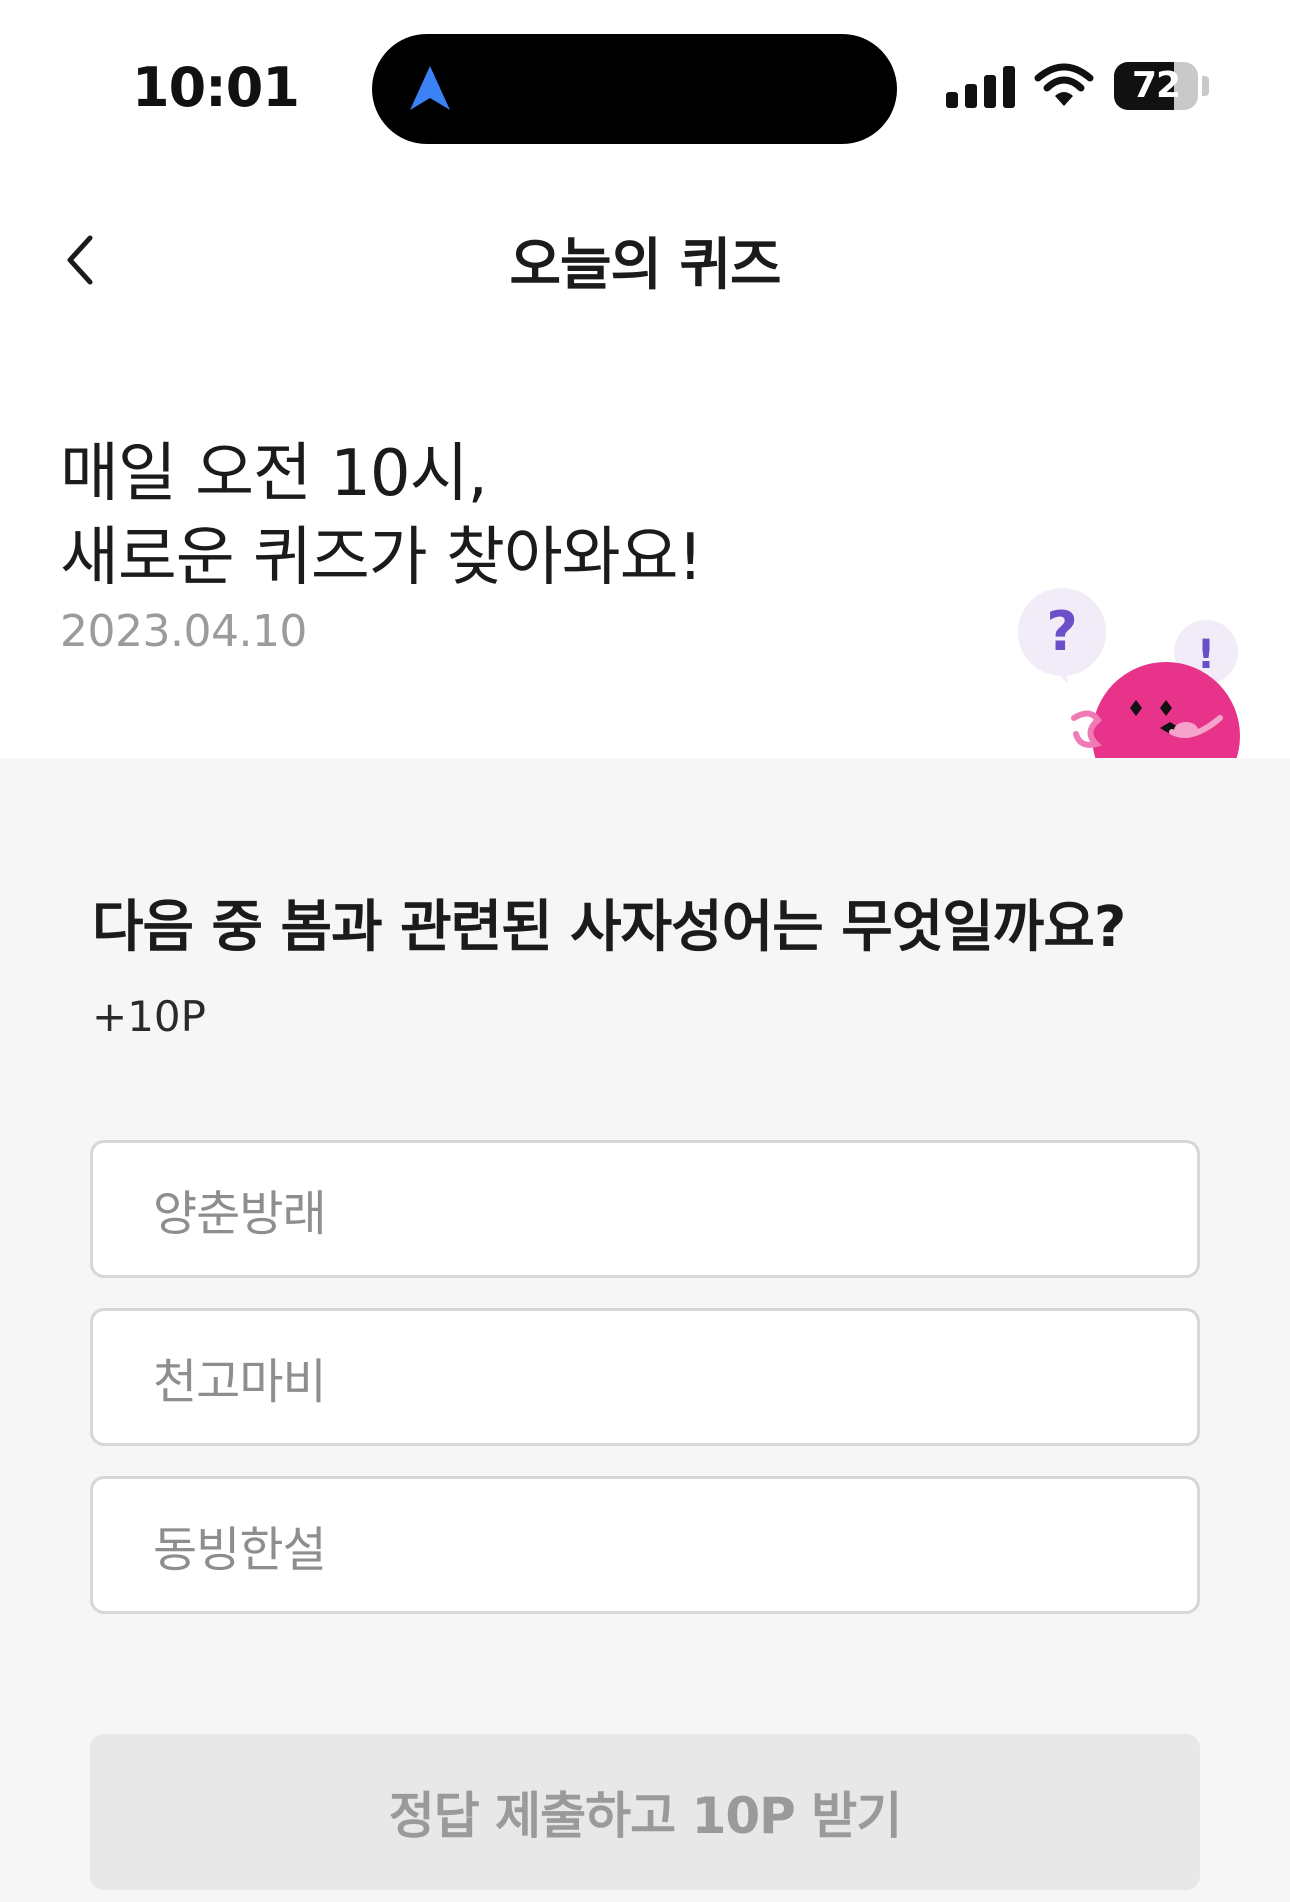  Describe the element at coordinates (645, 1545) in the screenshot. I see `answer-option-3: 동빙한설` at that location.